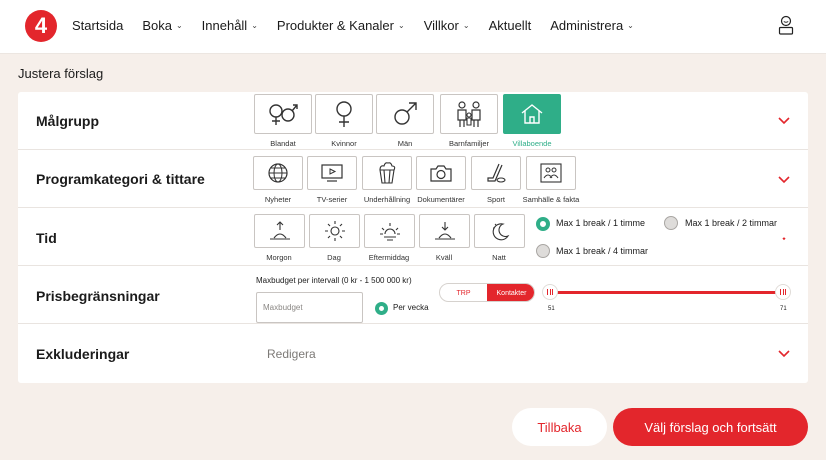  Describe the element at coordinates (67, 121) in the screenshot. I see `row-label: Målgrupp` at that location.